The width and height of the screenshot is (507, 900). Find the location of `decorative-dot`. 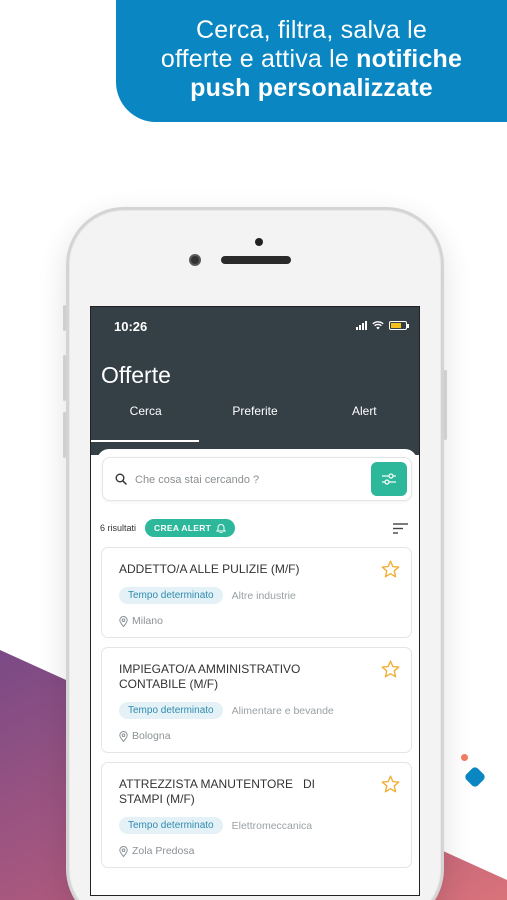

decorative-dot is located at coordinates (464, 757).